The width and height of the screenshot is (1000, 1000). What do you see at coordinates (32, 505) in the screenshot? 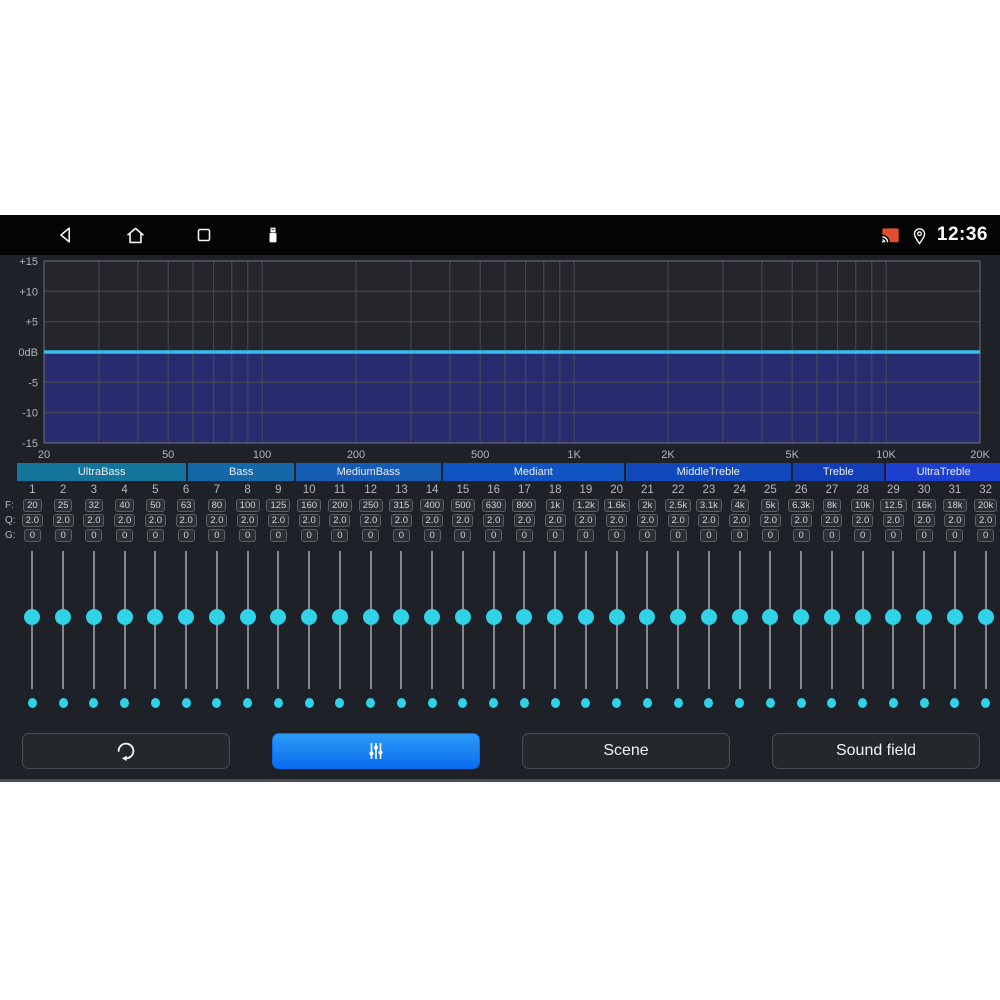
I see `frequency-value-box: 20` at bounding box center [32, 505].